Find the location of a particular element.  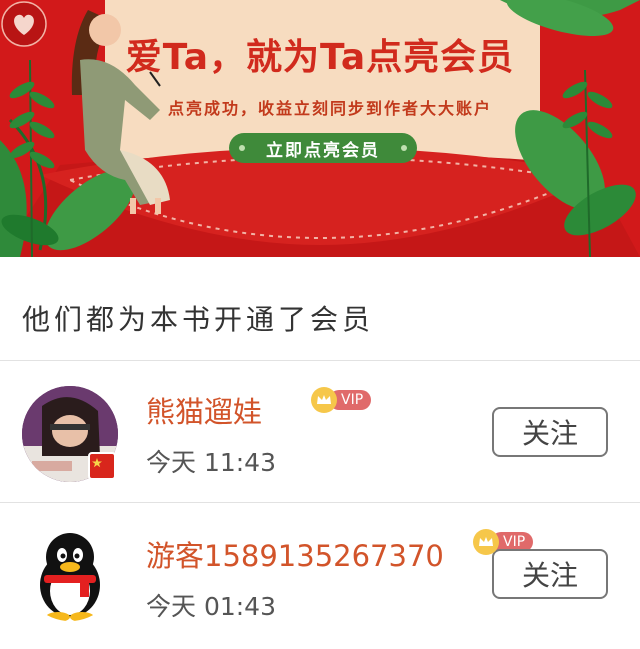

timestamp: 今天 11:43 is located at coordinates (211, 462).